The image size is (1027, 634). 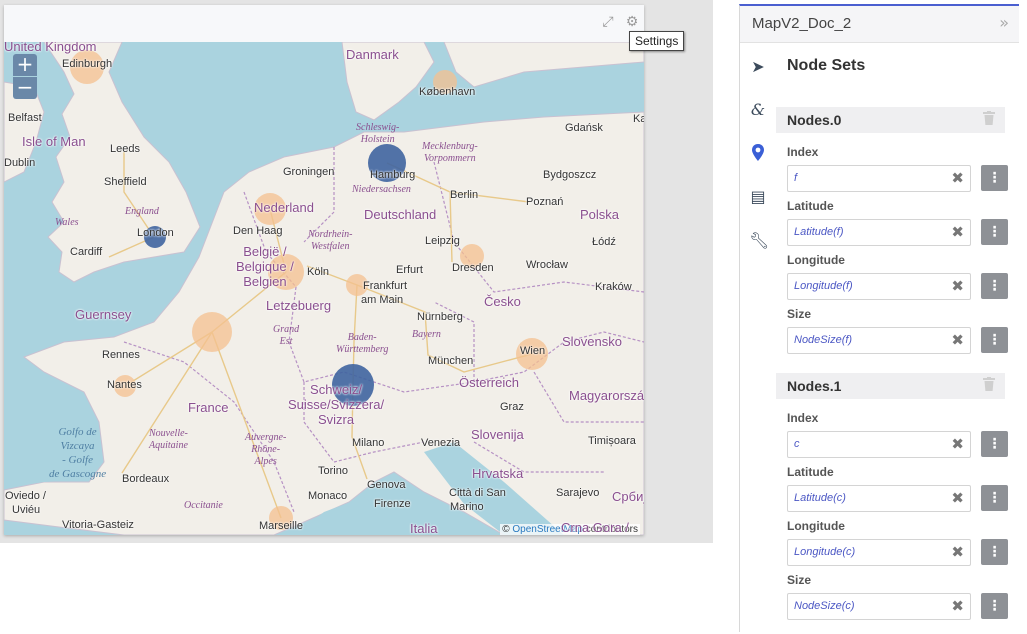 What do you see at coordinates (442, 241) in the screenshot?
I see `city-label-15: Leipzig` at bounding box center [442, 241].